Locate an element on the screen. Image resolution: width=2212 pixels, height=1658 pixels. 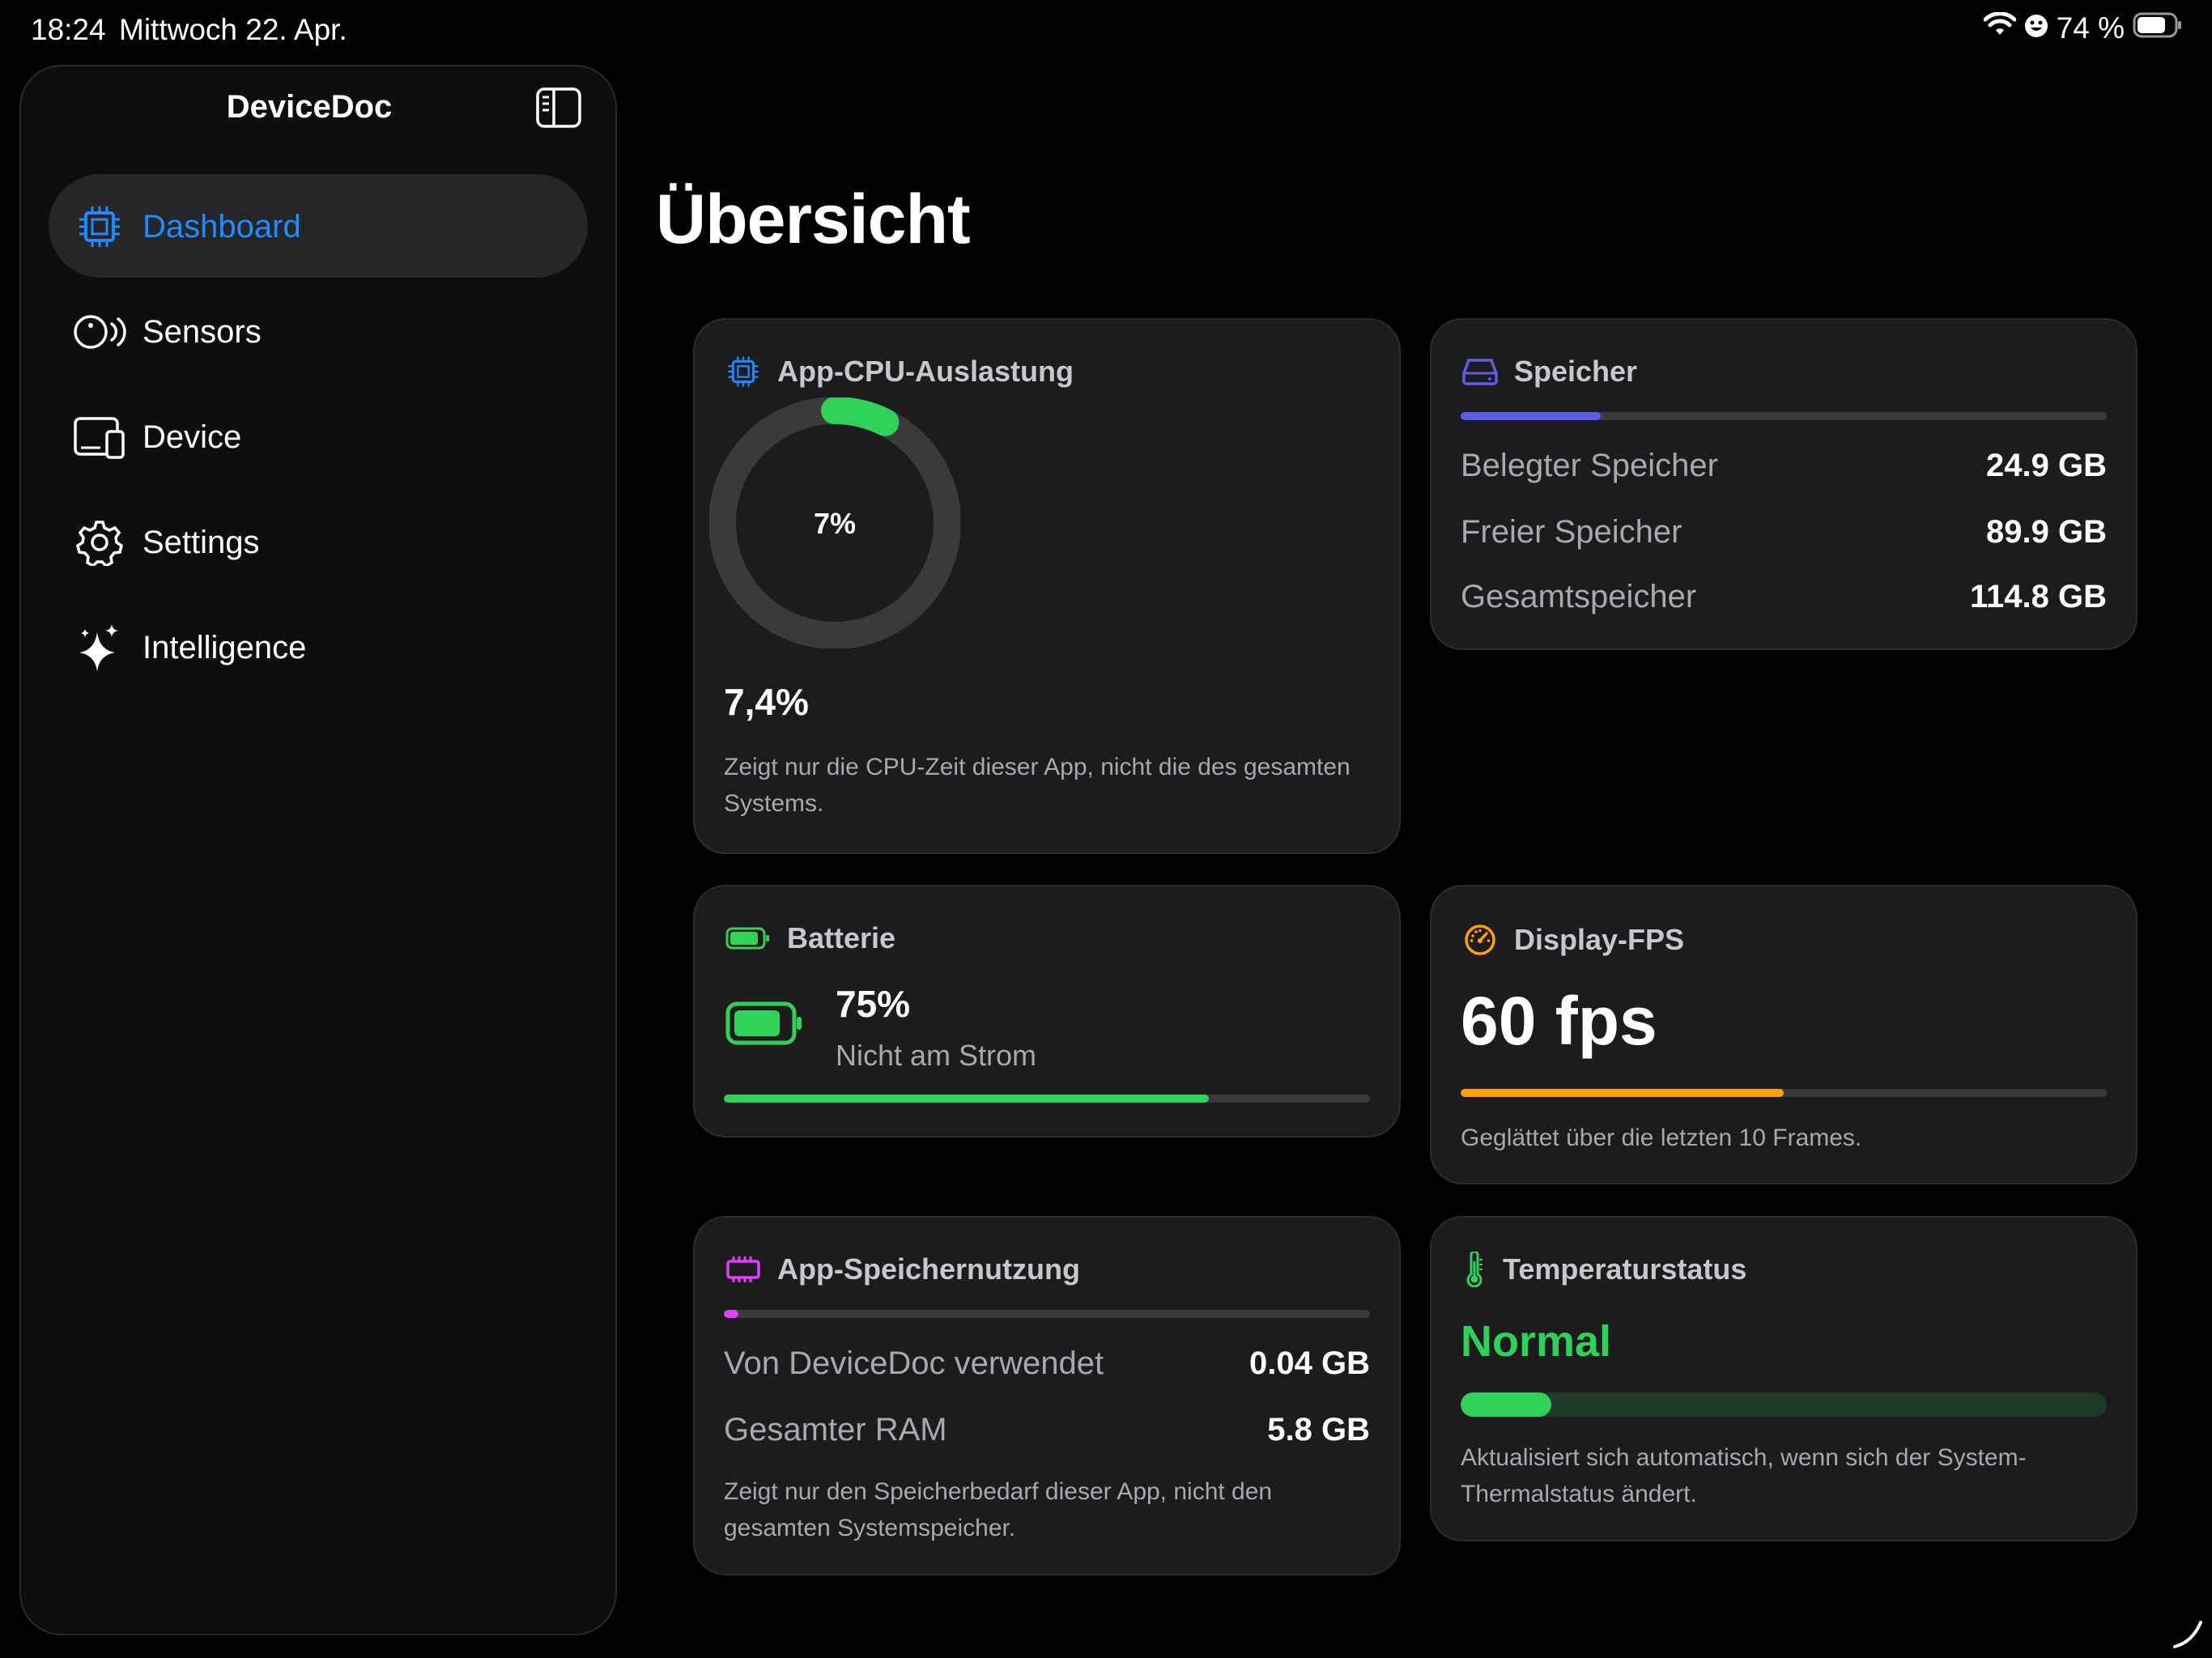
battery-card: Batterie 75% Nicht am Strom is located at coordinates (1047, 1011).